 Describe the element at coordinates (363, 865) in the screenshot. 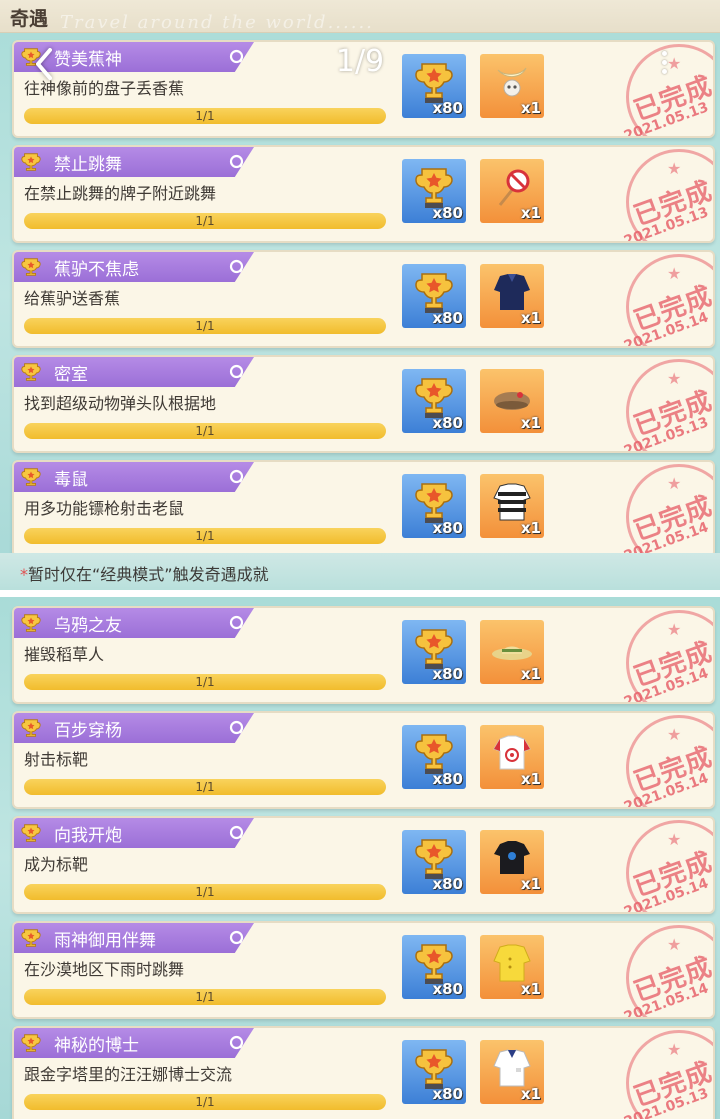

I see `achievement-card: 向我开炮 成为标靶 1/1 x80 x1 ★ 已完成 2021.05.14` at that location.